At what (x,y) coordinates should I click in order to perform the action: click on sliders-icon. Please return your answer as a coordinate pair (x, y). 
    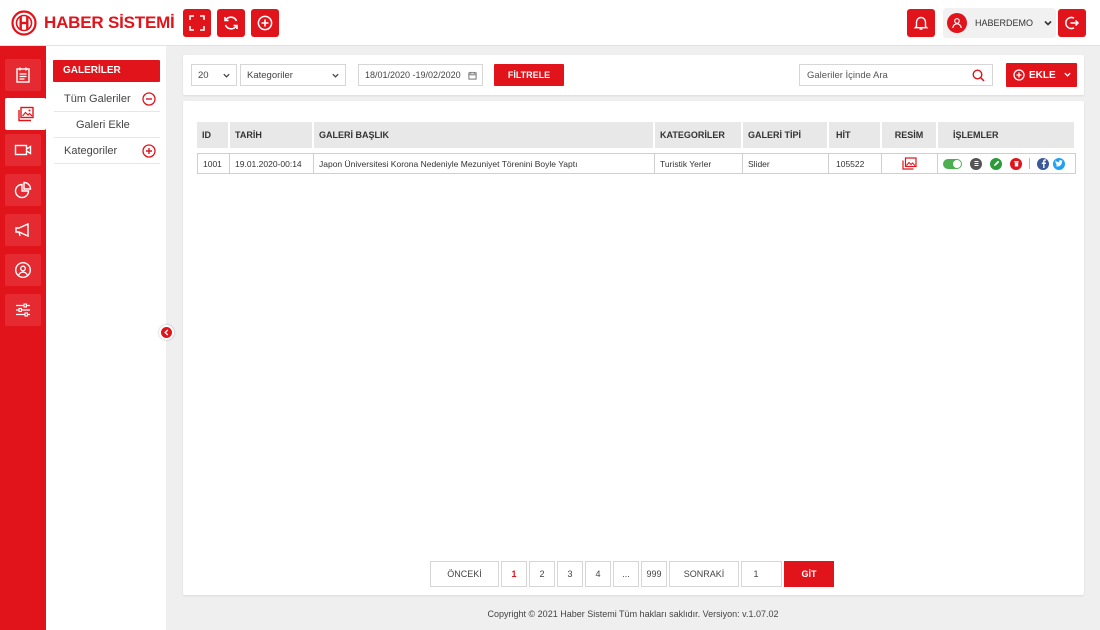
    Looking at the image, I should click on (23, 310).